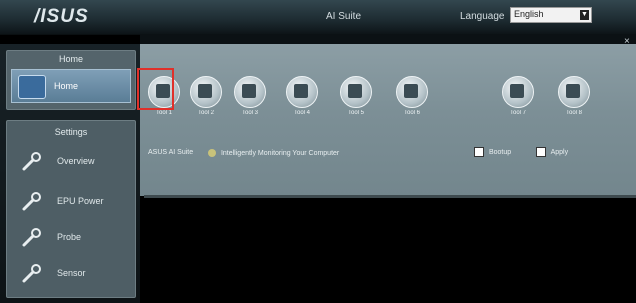 Image resolution: width=636 pixels, height=303 pixels. I want to click on option-label: Bootup, so click(500, 152).